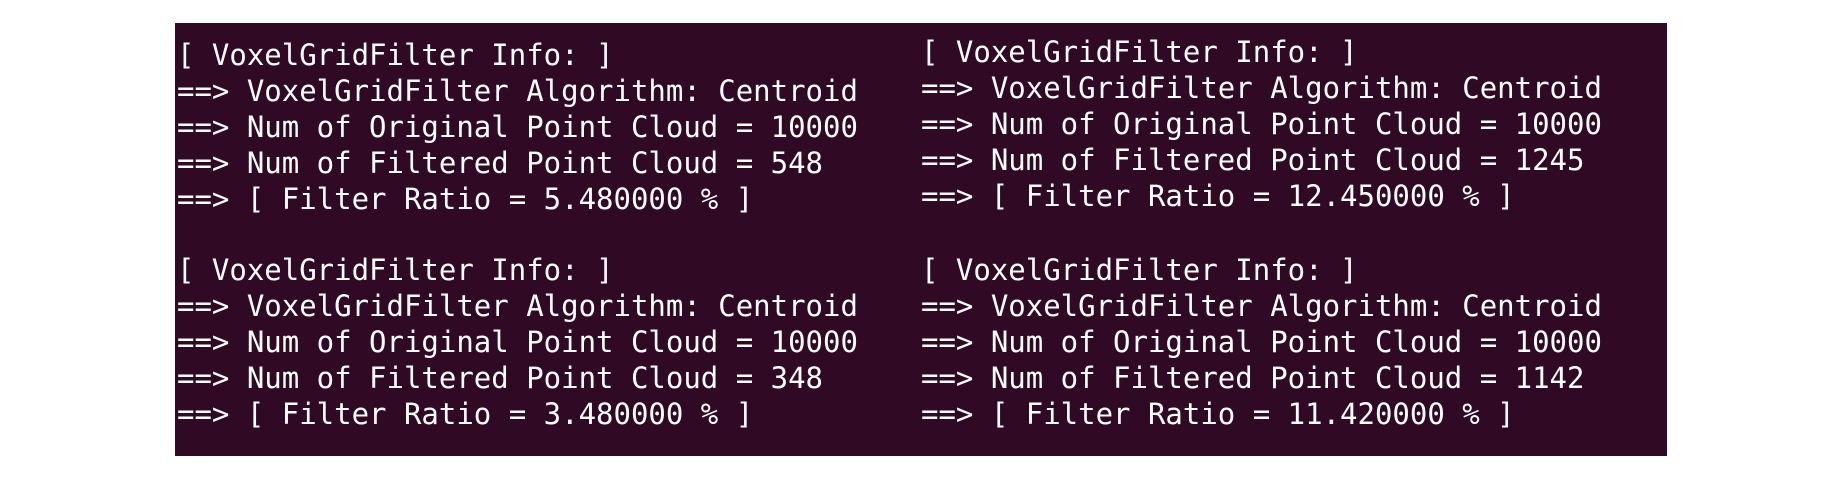 The image size is (1842, 484). What do you see at coordinates (1253, 378) in the screenshot?
I see `filtered-count-line: ==> Num of Filtered Point Cloud = 1142` at bounding box center [1253, 378].